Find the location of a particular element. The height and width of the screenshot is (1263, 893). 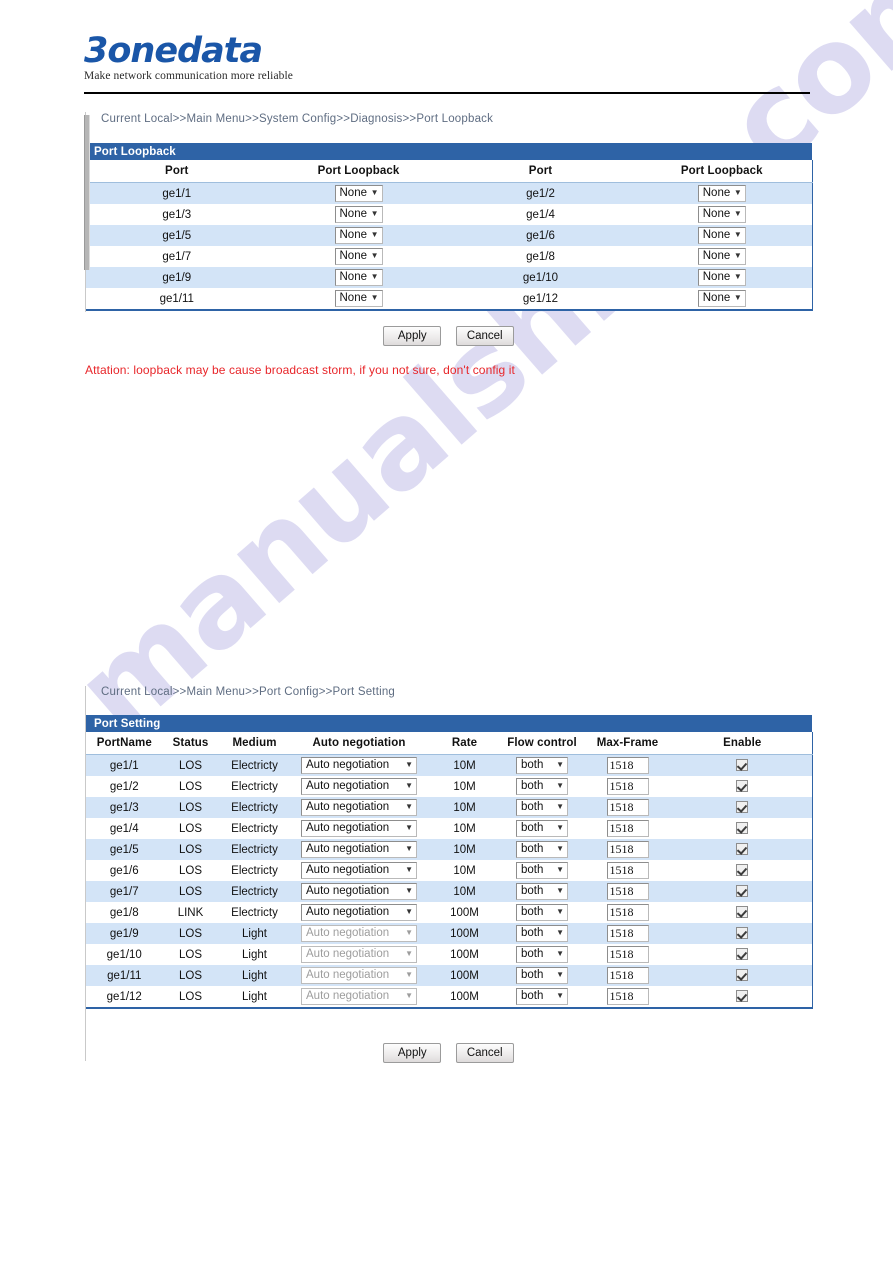

cell-medium: Light is located at coordinates (254, 954).